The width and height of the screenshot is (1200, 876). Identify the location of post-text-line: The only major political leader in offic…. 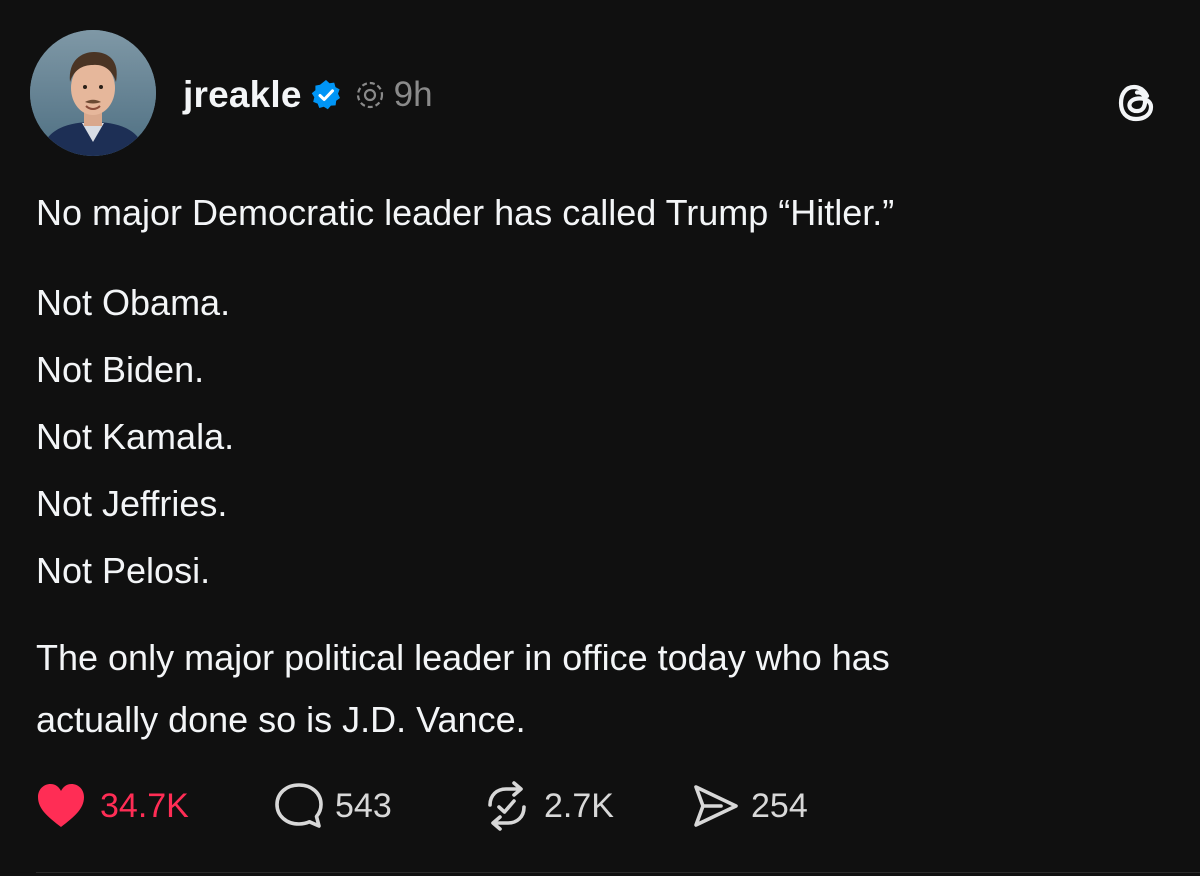
(463, 657).